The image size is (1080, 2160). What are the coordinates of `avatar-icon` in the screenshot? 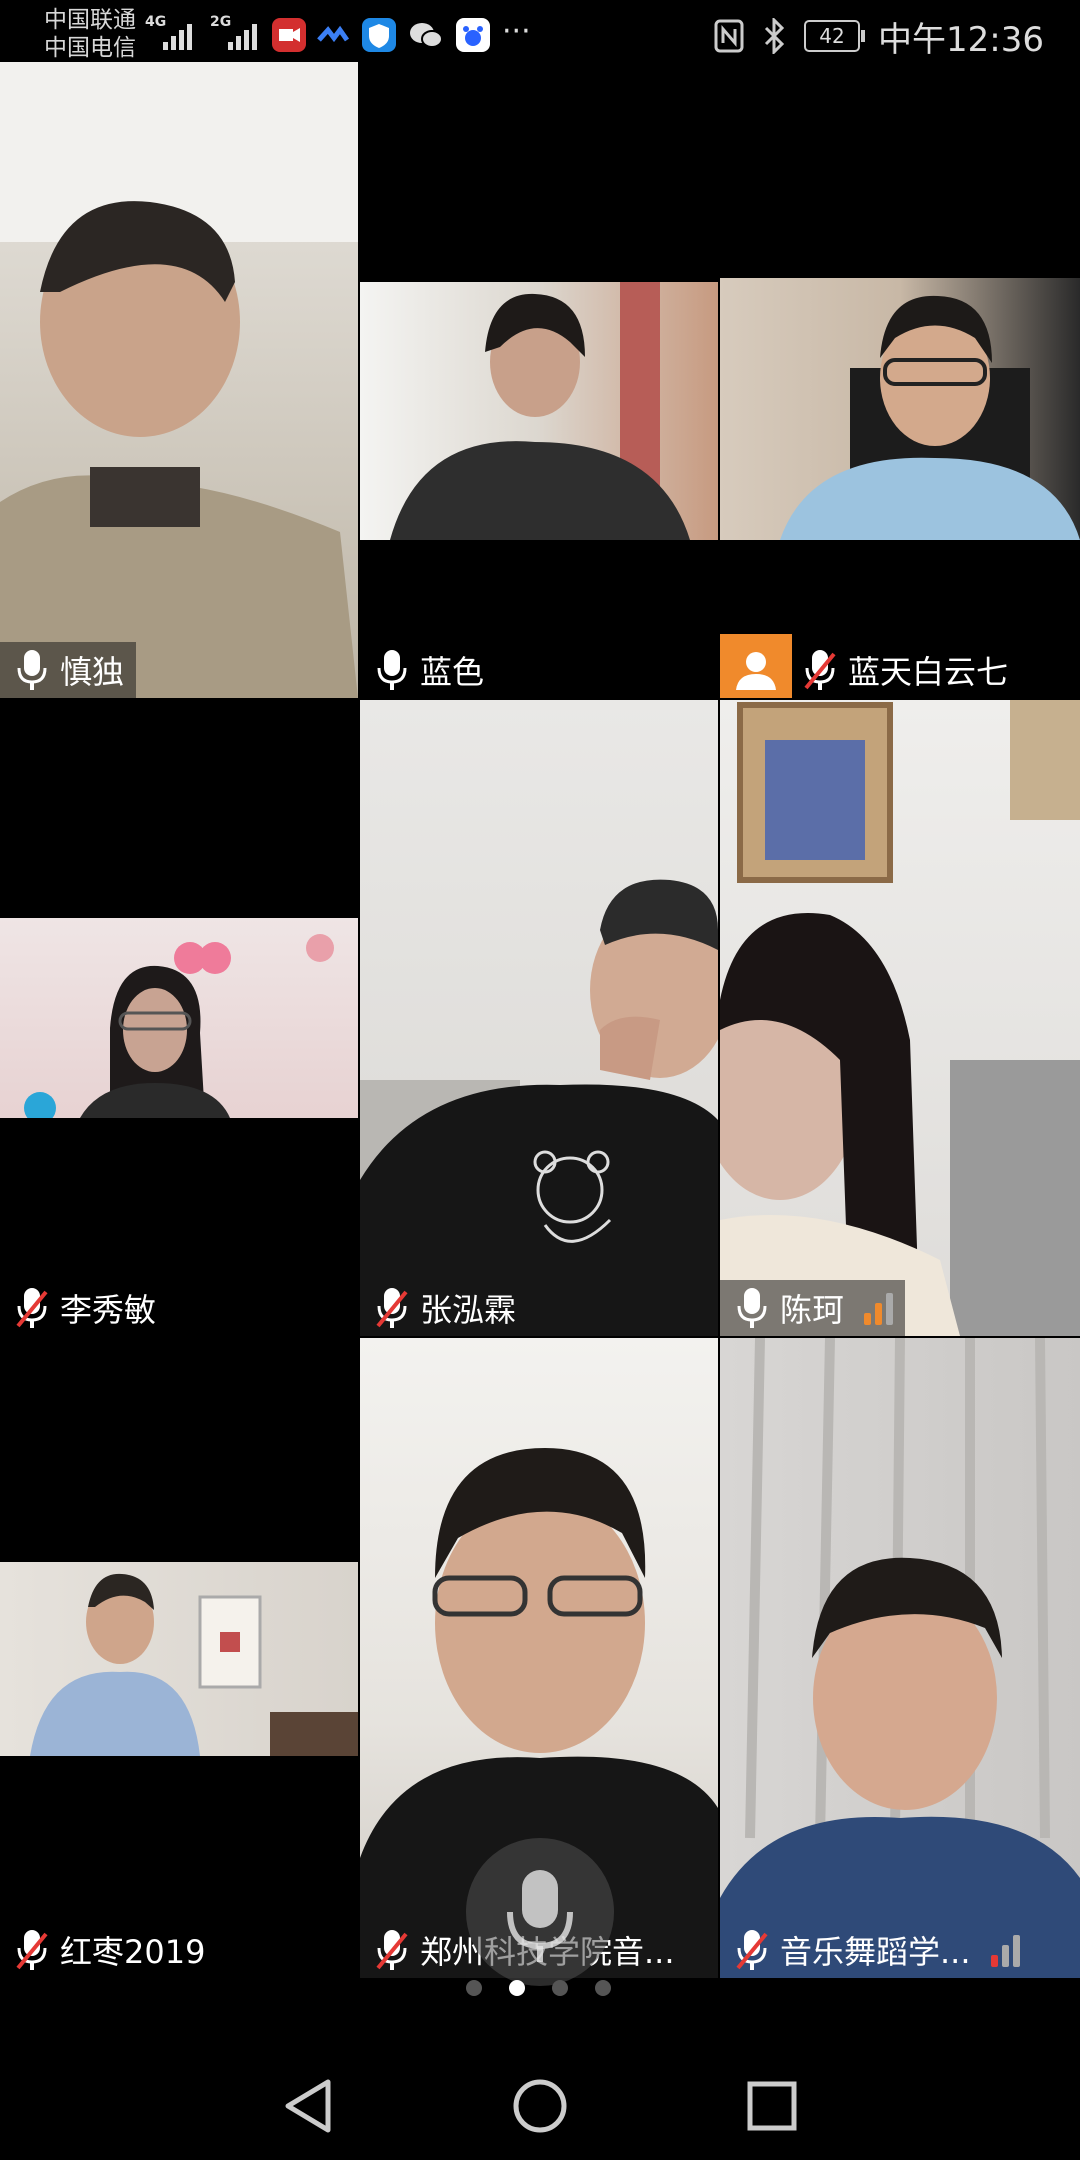 It's located at (756, 671).